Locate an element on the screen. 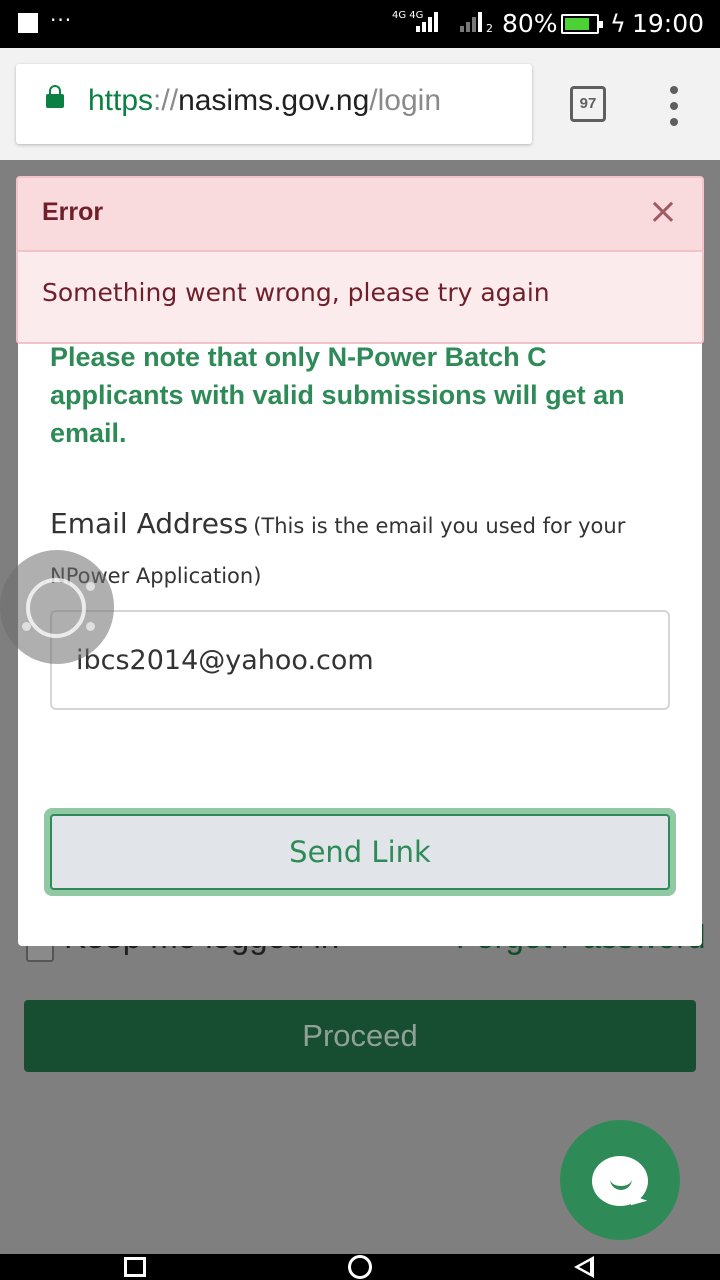 Image resolution: width=720 pixels, height=1280 pixels. alert-message: Something went wrong, please try again is located at coordinates (296, 292).